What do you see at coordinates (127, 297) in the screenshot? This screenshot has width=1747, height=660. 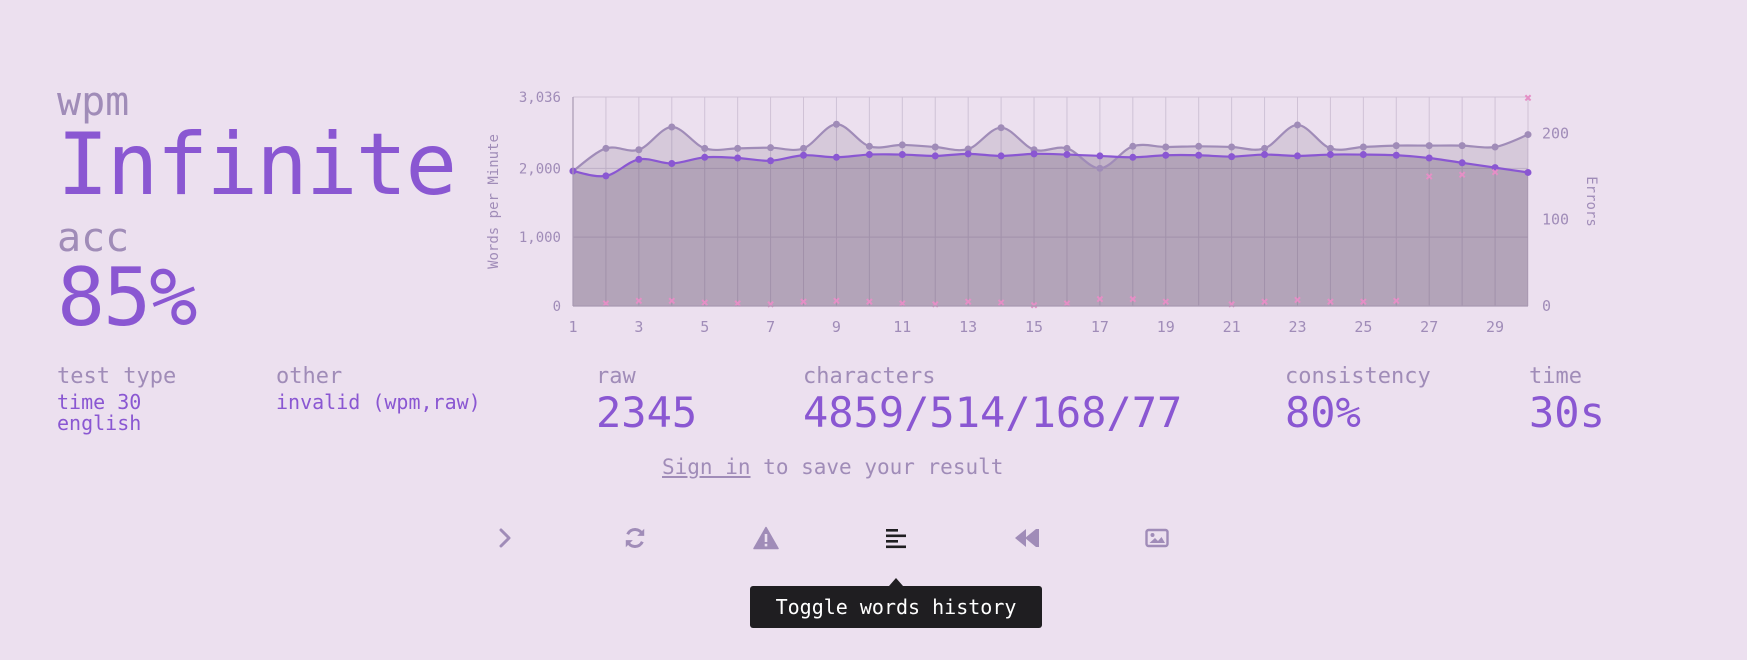 I see `acc-value: 85%` at bounding box center [127, 297].